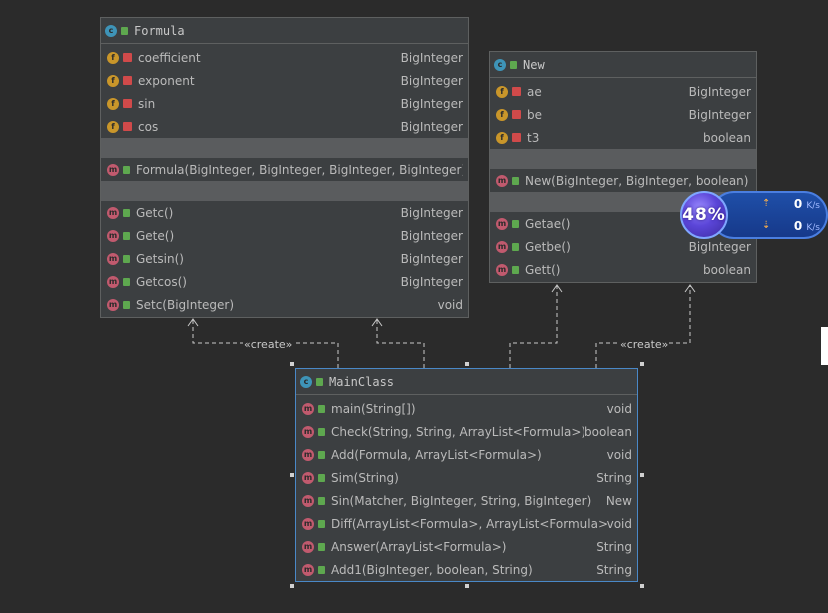  I want to click on method-row: m Add1(BigInteger, boolean, String) String, so click(466, 569).